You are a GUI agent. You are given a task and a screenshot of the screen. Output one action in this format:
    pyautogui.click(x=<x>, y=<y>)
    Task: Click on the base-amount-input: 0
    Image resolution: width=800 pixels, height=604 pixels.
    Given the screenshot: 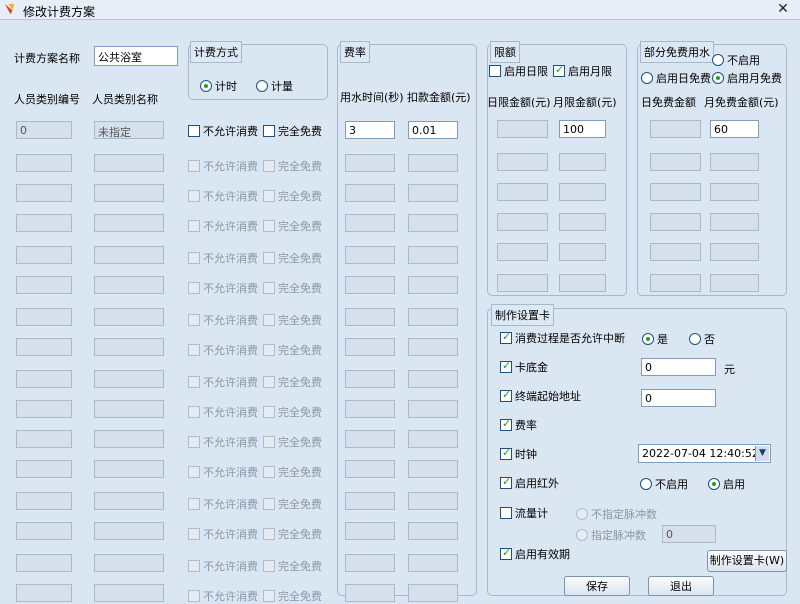 What is the action you would take?
    pyautogui.click(x=678, y=367)
    